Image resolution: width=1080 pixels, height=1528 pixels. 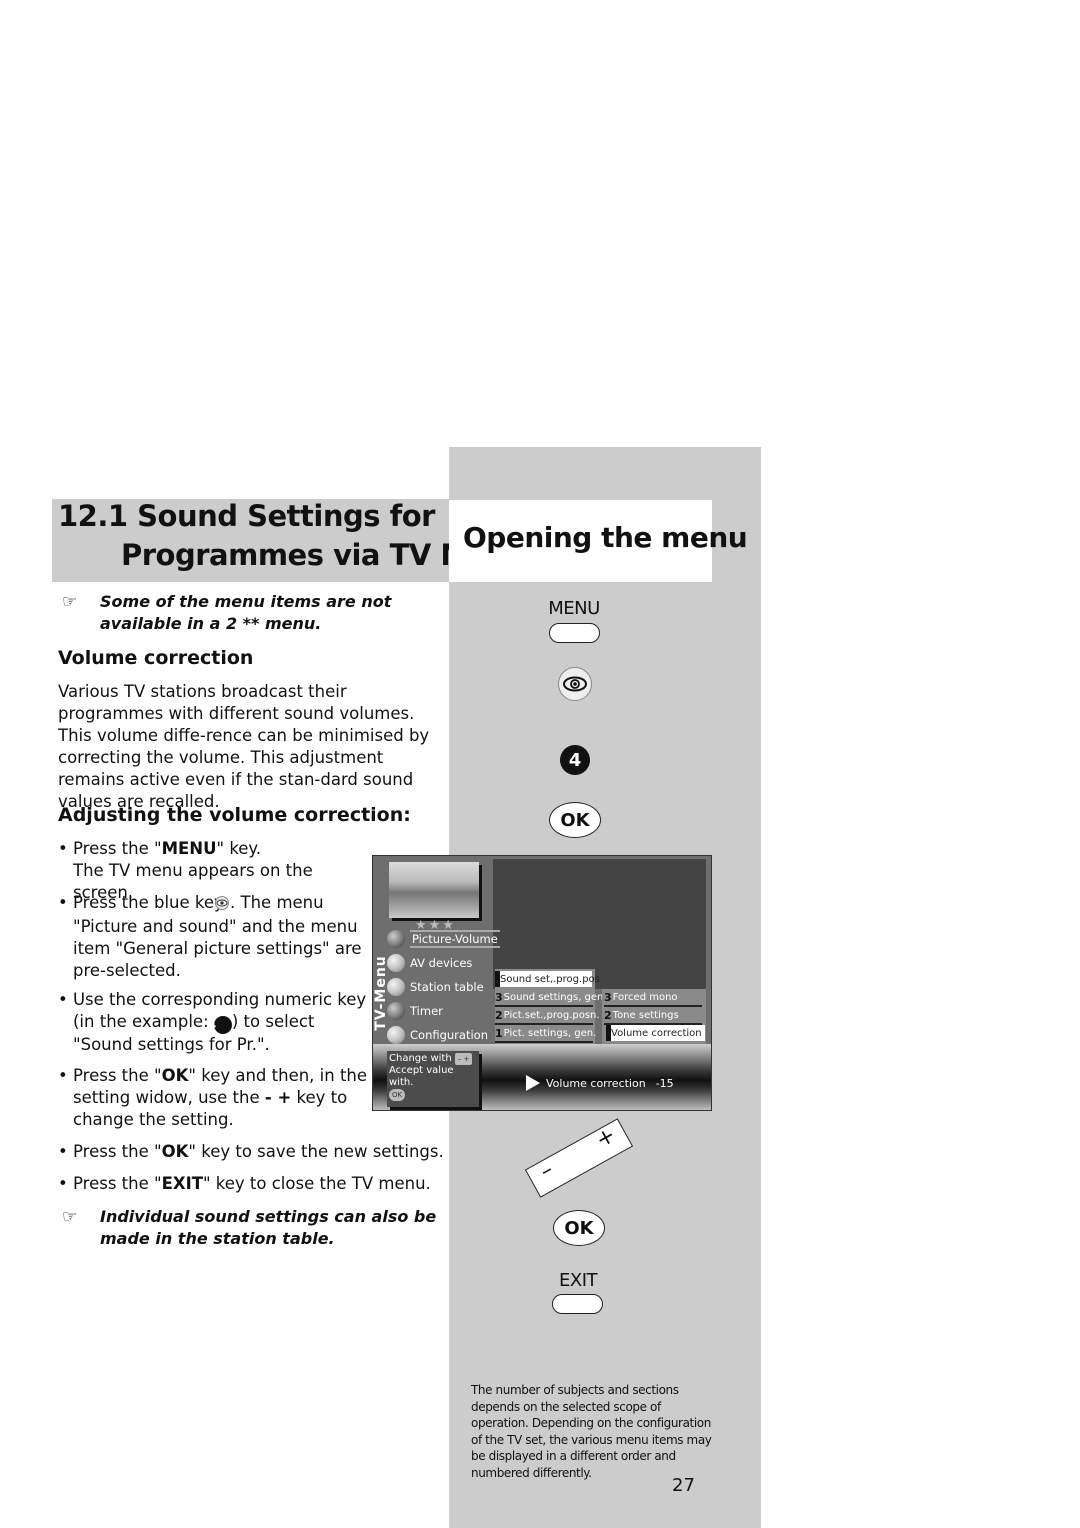 What do you see at coordinates (397, 1095) in the screenshot?
I see `ok-key-icon: OK` at bounding box center [397, 1095].